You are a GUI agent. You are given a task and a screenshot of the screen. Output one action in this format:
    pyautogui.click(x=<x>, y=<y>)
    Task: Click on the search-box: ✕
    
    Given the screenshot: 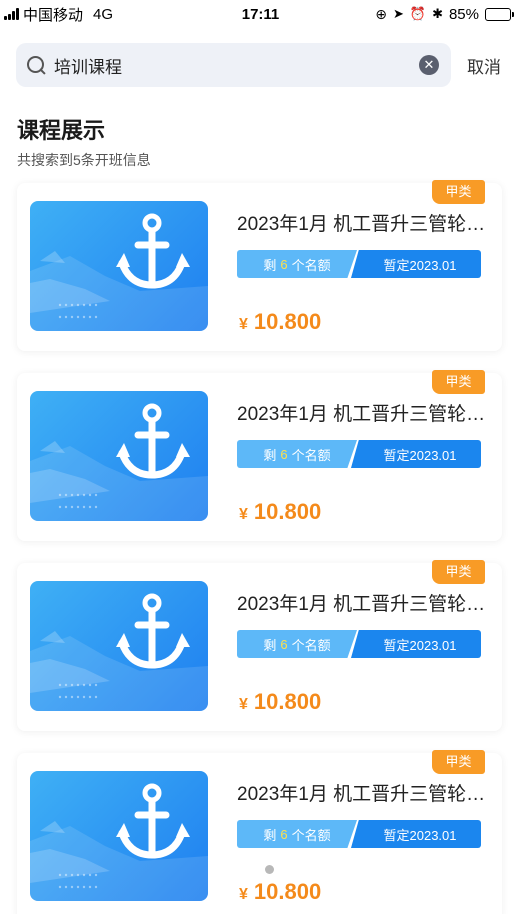 What is the action you would take?
    pyautogui.click(x=233, y=65)
    